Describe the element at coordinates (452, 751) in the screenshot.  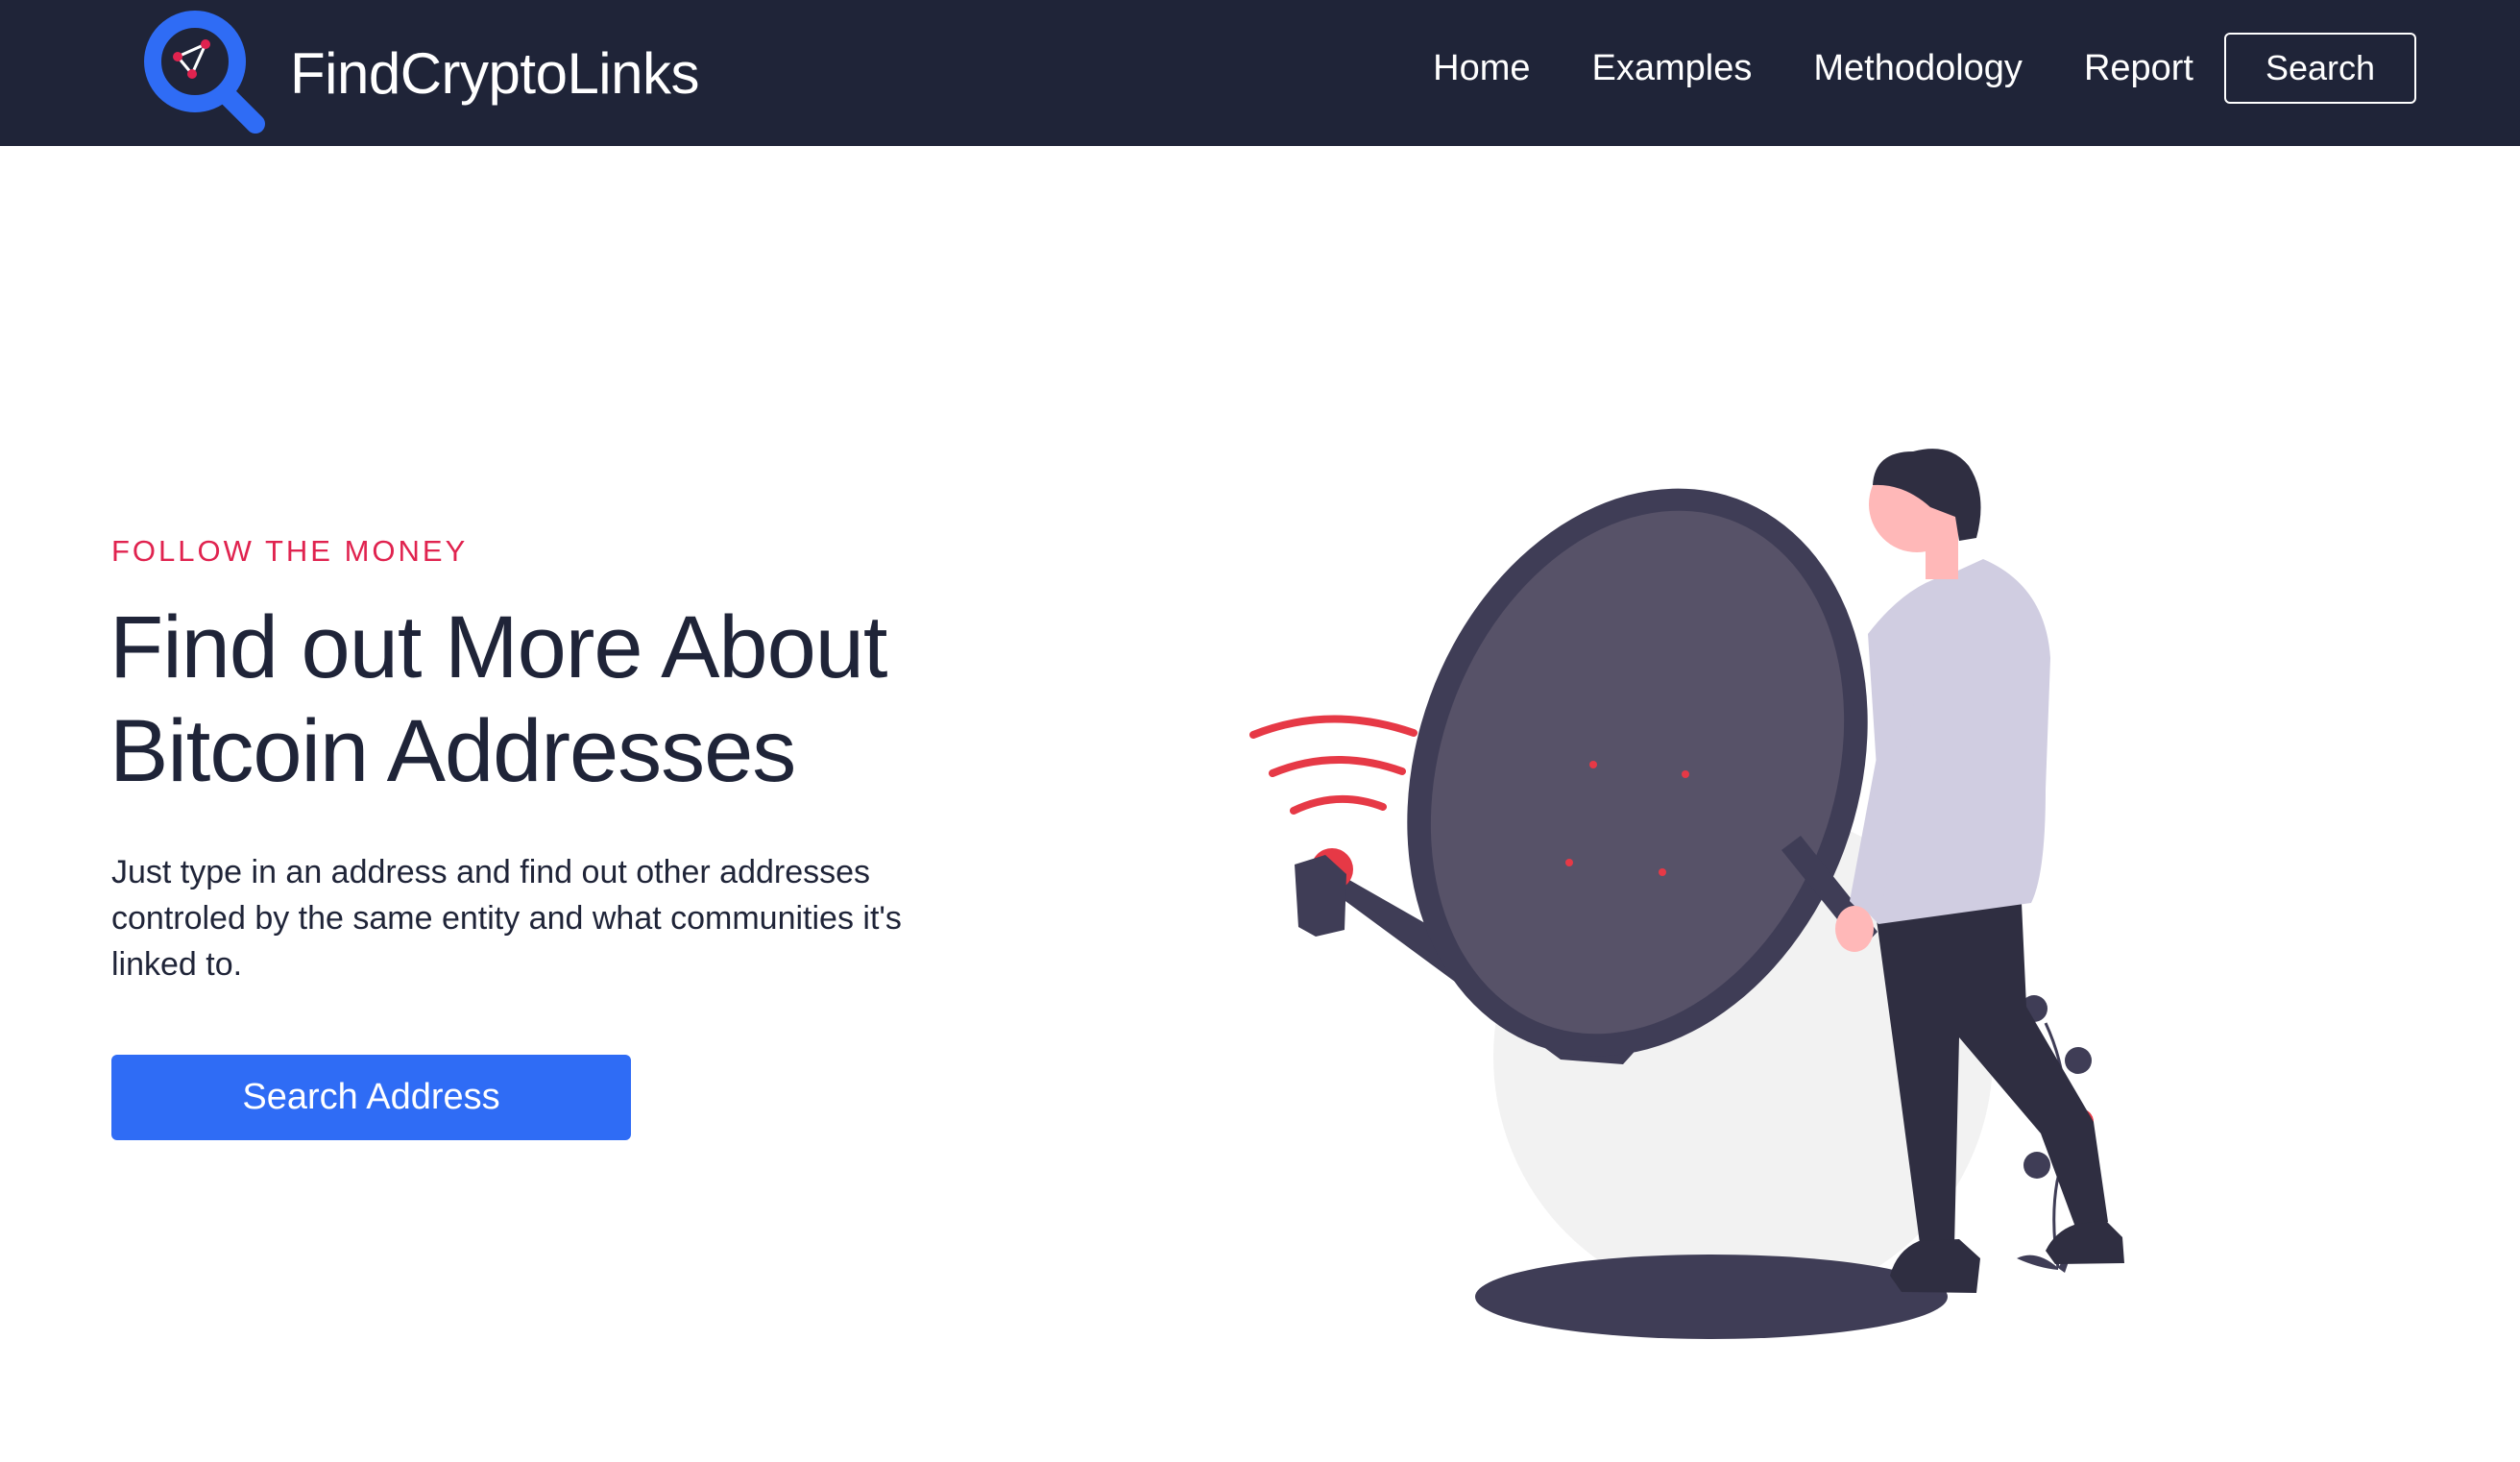
I see `hero-title-line-2: Bitcoin Addresses` at that location.